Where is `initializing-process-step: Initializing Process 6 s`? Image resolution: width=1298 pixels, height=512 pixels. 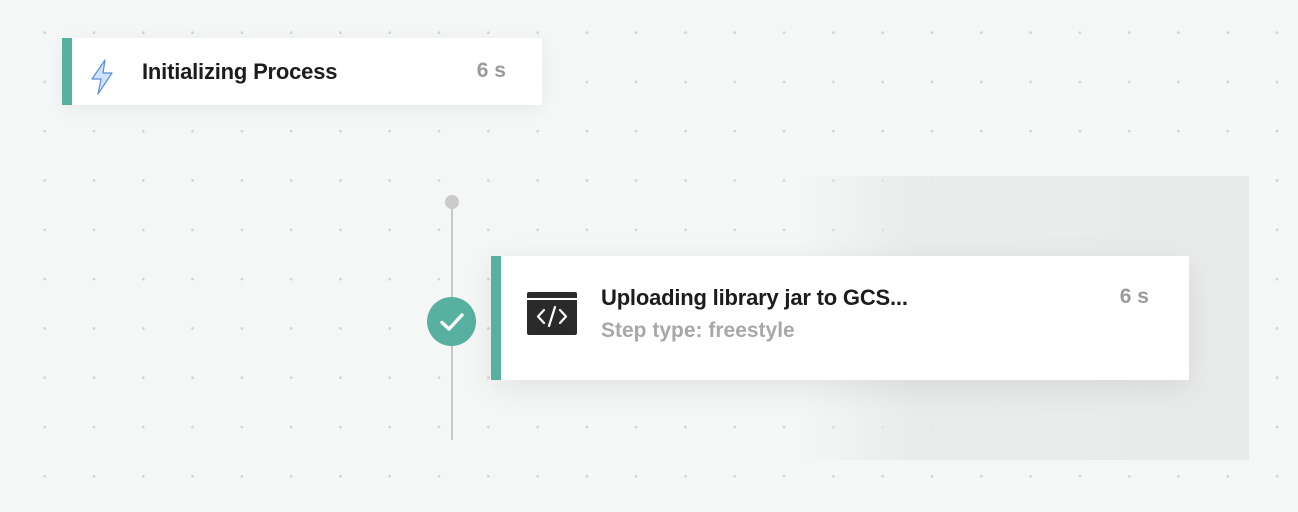
initializing-process-step: Initializing Process 6 s is located at coordinates (302, 71).